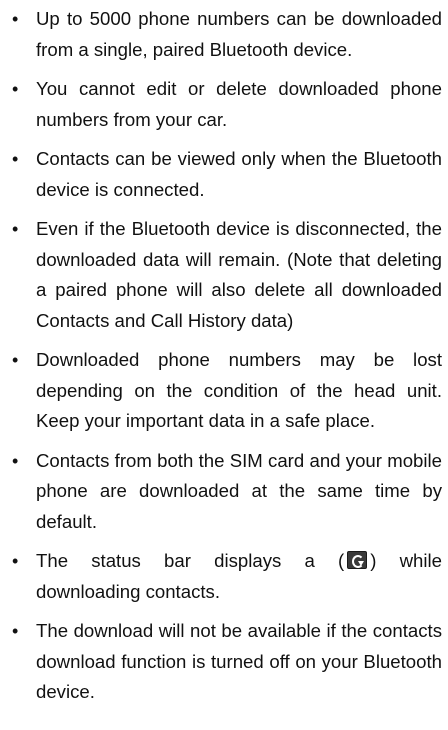  I want to click on contacts-download-icon, so click(357, 560).